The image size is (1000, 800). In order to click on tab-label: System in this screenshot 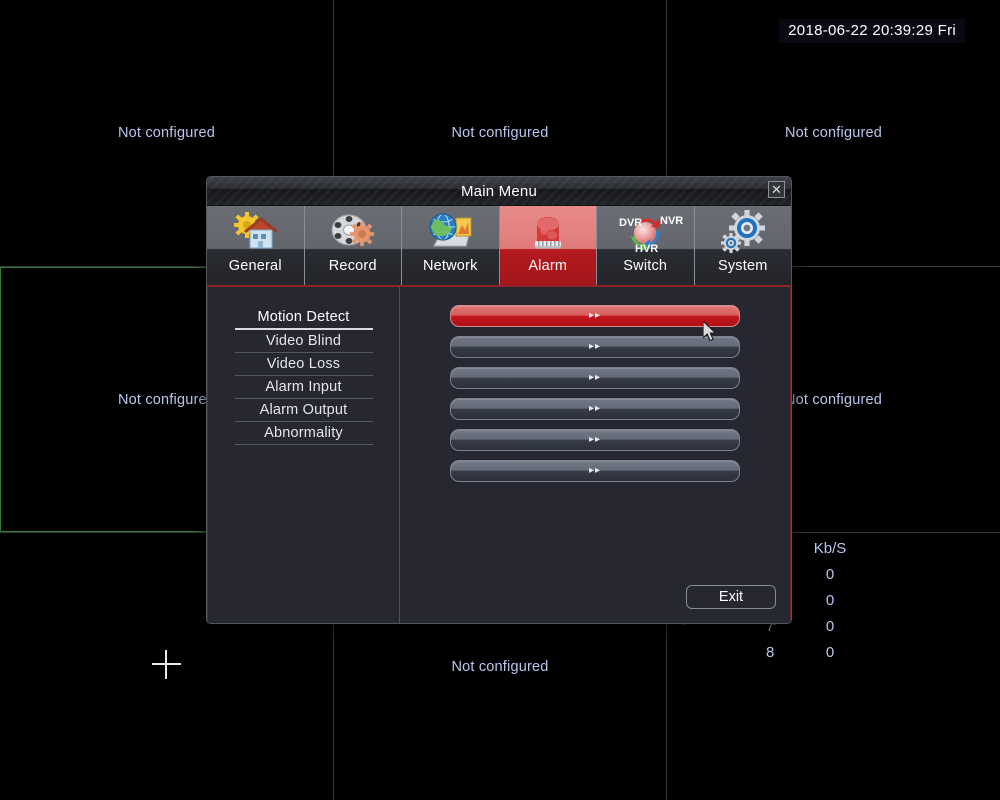, I will do `click(742, 266)`.